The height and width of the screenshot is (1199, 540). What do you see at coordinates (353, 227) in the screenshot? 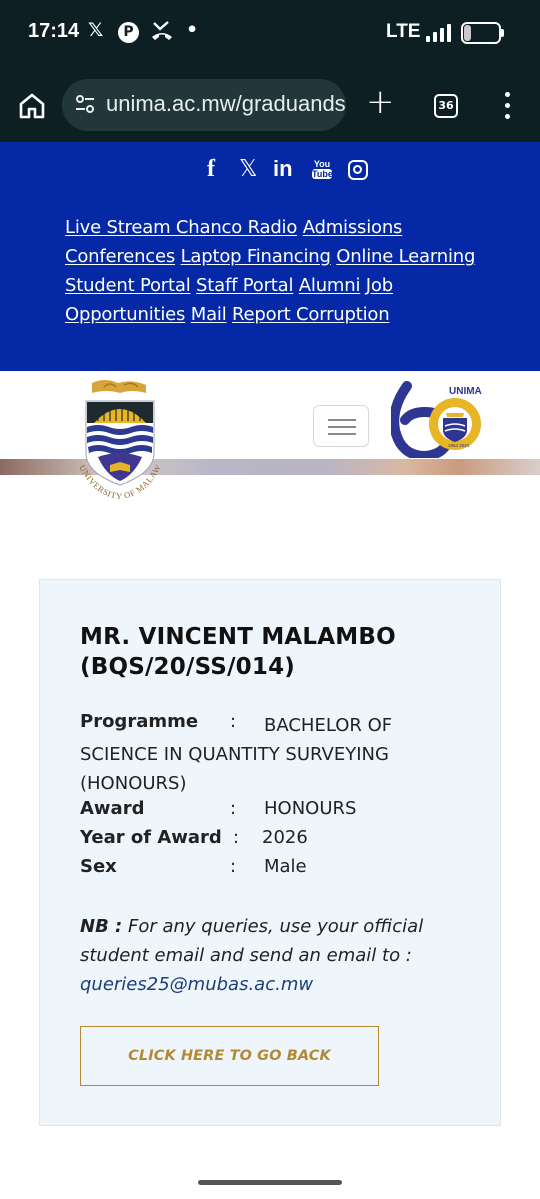
I see `link-admissions: Admissions` at bounding box center [353, 227].